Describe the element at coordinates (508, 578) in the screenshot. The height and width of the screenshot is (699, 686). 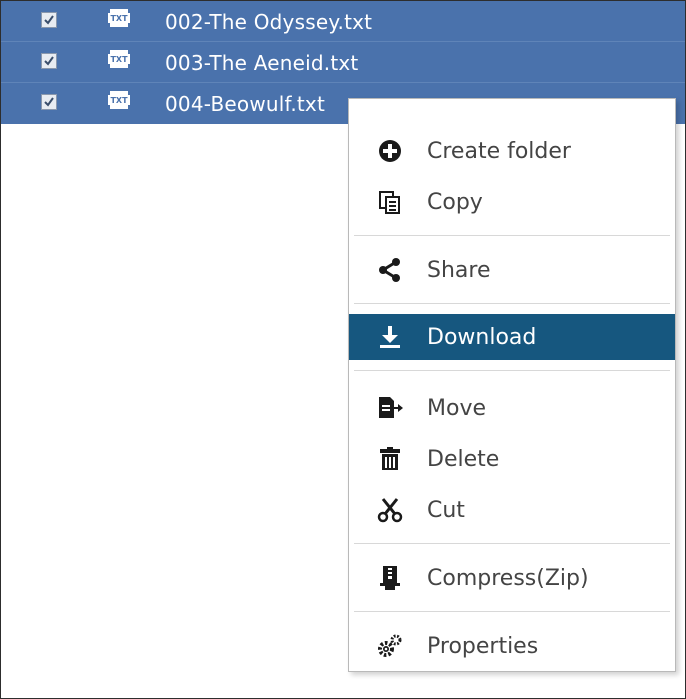
I see `menu-item-label: Compress(Zip)` at that location.